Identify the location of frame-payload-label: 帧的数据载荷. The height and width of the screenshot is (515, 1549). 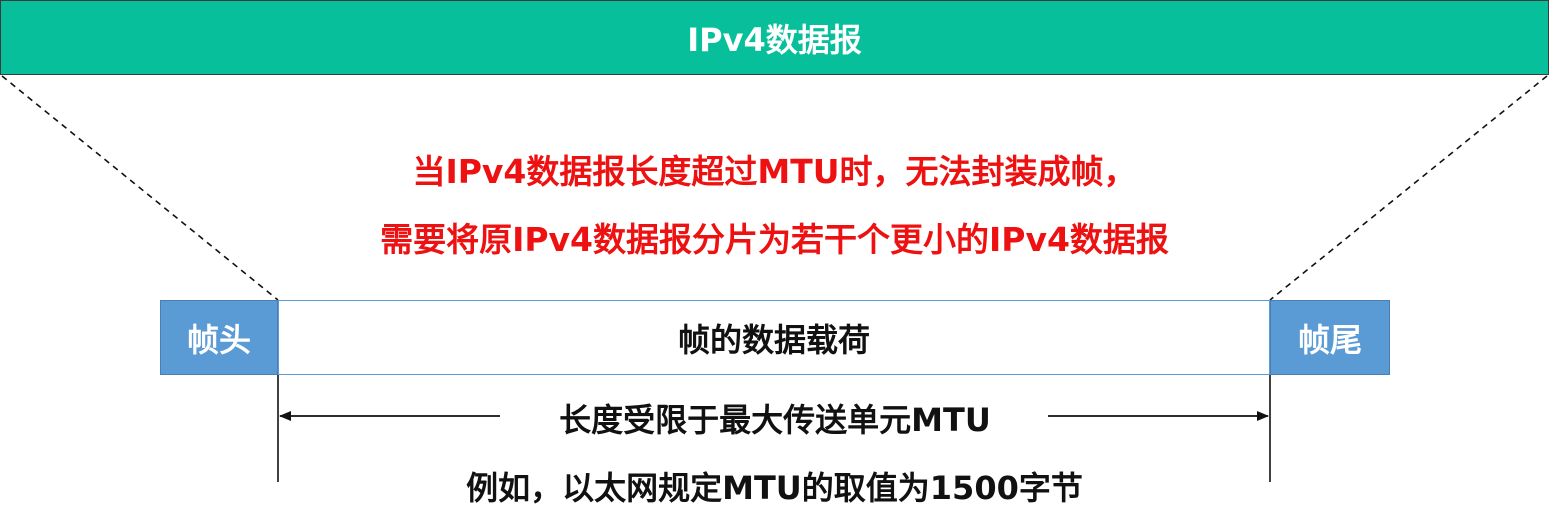
(773, 339).